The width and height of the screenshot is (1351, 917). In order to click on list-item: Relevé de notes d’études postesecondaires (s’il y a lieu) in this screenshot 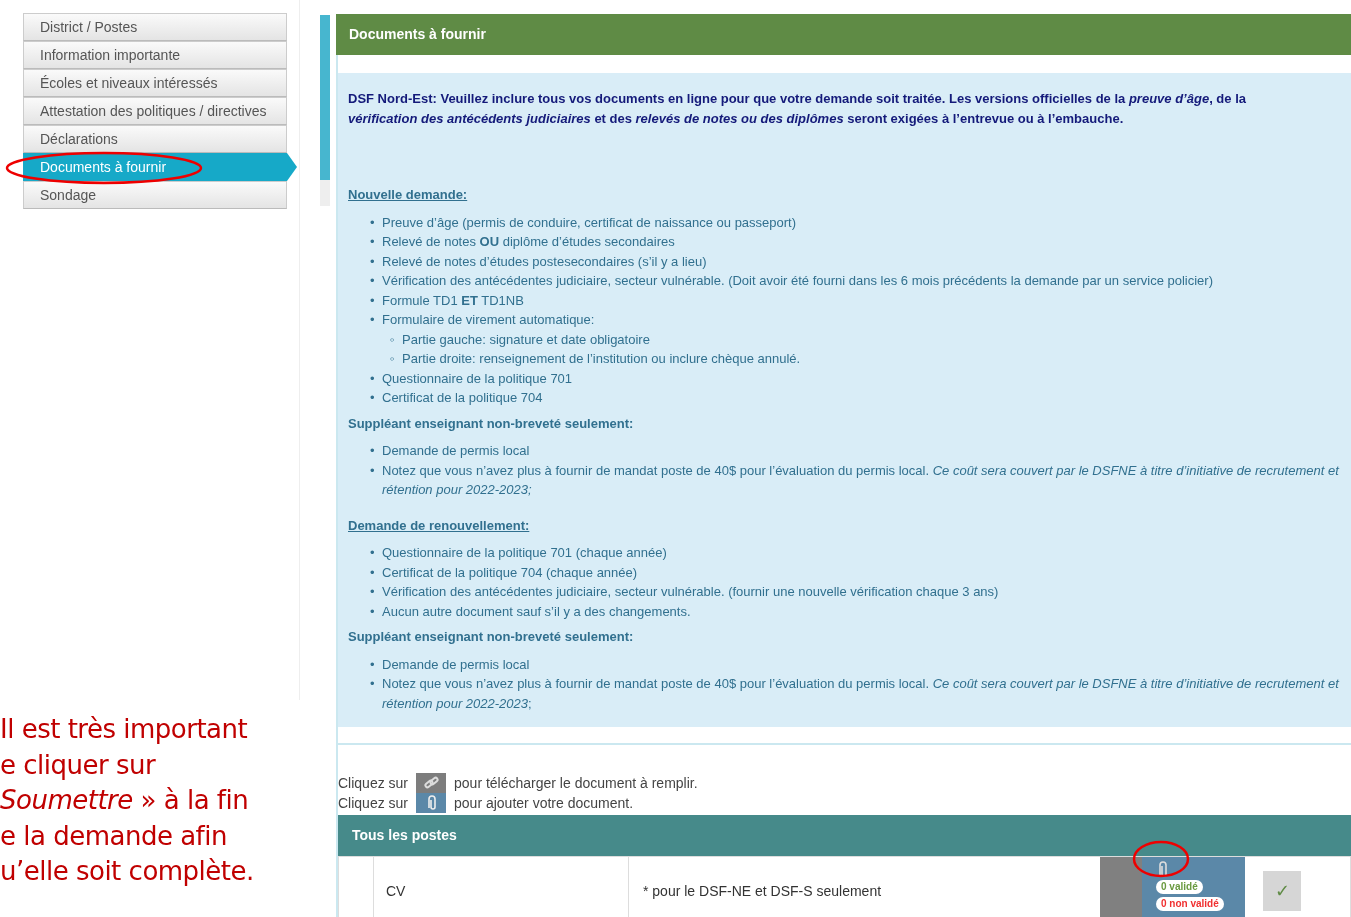, I will do `click(544, 261)`.